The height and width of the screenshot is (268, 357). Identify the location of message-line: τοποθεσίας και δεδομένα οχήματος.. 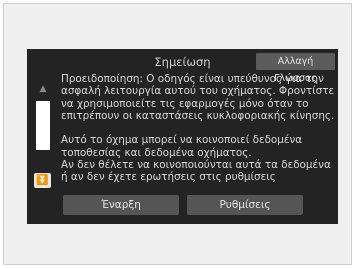
(156, 152).